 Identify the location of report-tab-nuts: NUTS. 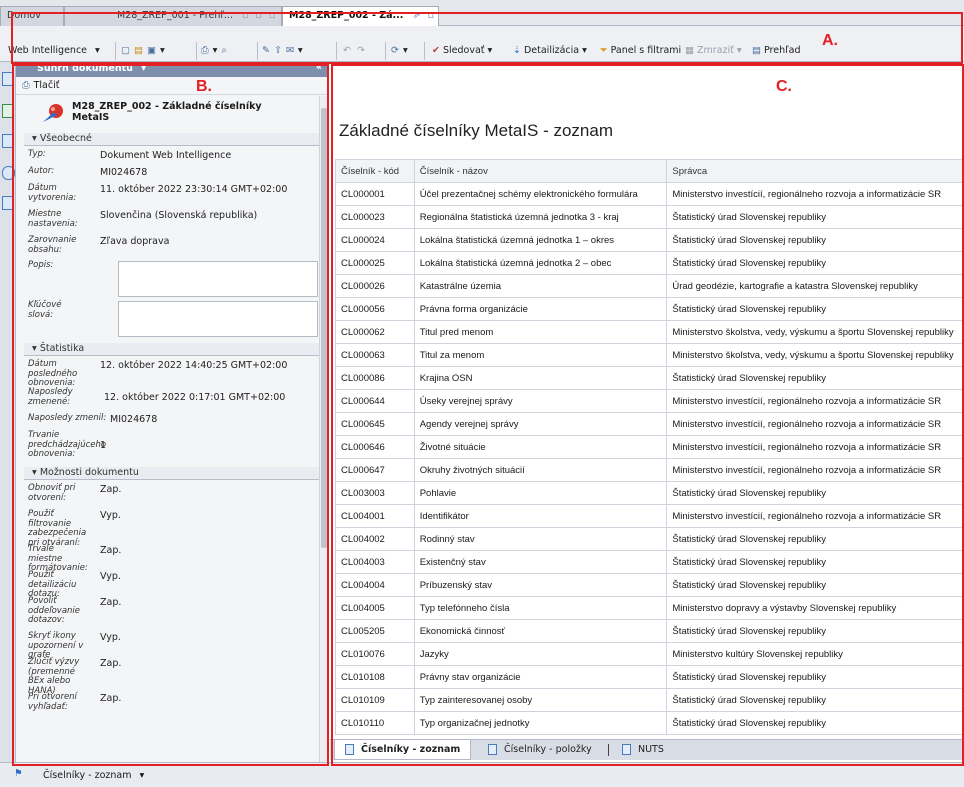
(643, 750).